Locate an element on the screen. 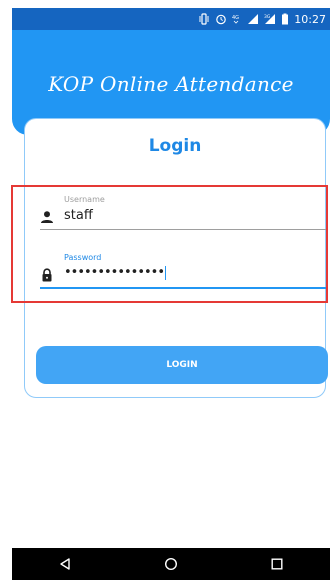  username-field: staff is located at coordinates (78, 215).